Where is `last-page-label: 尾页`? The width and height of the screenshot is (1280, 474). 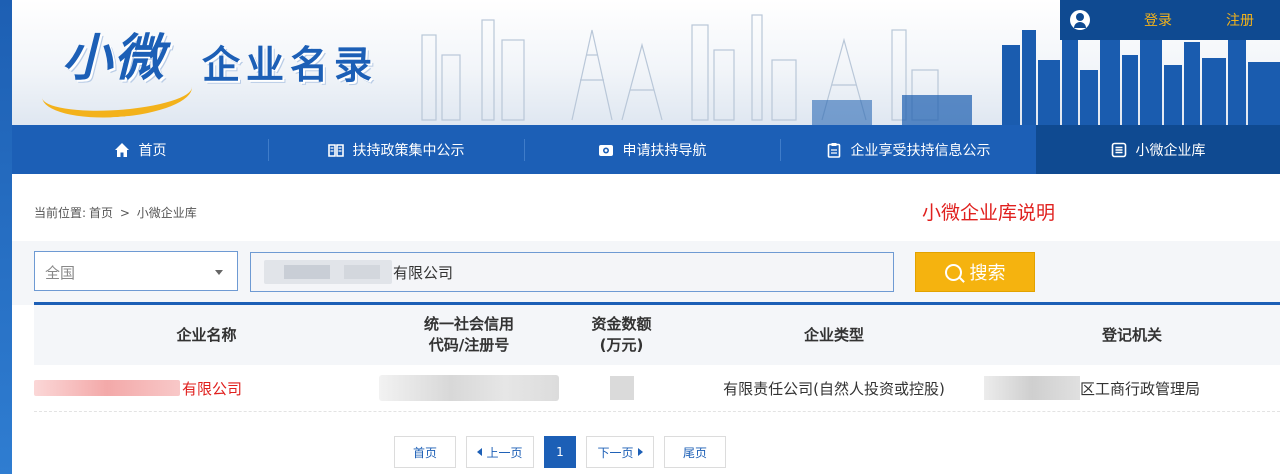
last-page-label: 尾页 is located at coordinates (694, 452).